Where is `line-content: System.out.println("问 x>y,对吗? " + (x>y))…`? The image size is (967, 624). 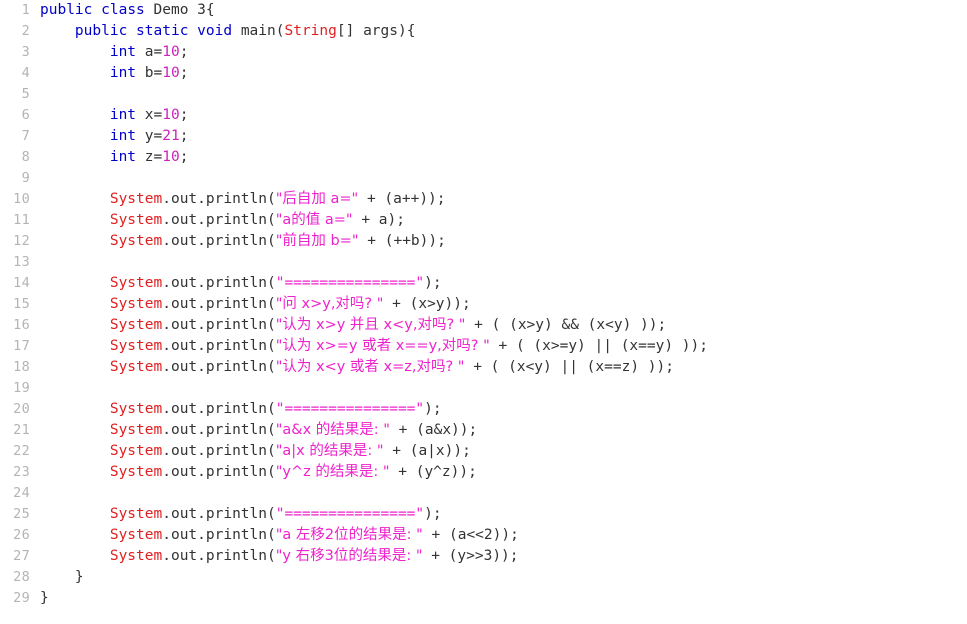
line-content: System.out.println("问 x>y,对吗? " + (x>y))… is located at coordinates (250, 304).